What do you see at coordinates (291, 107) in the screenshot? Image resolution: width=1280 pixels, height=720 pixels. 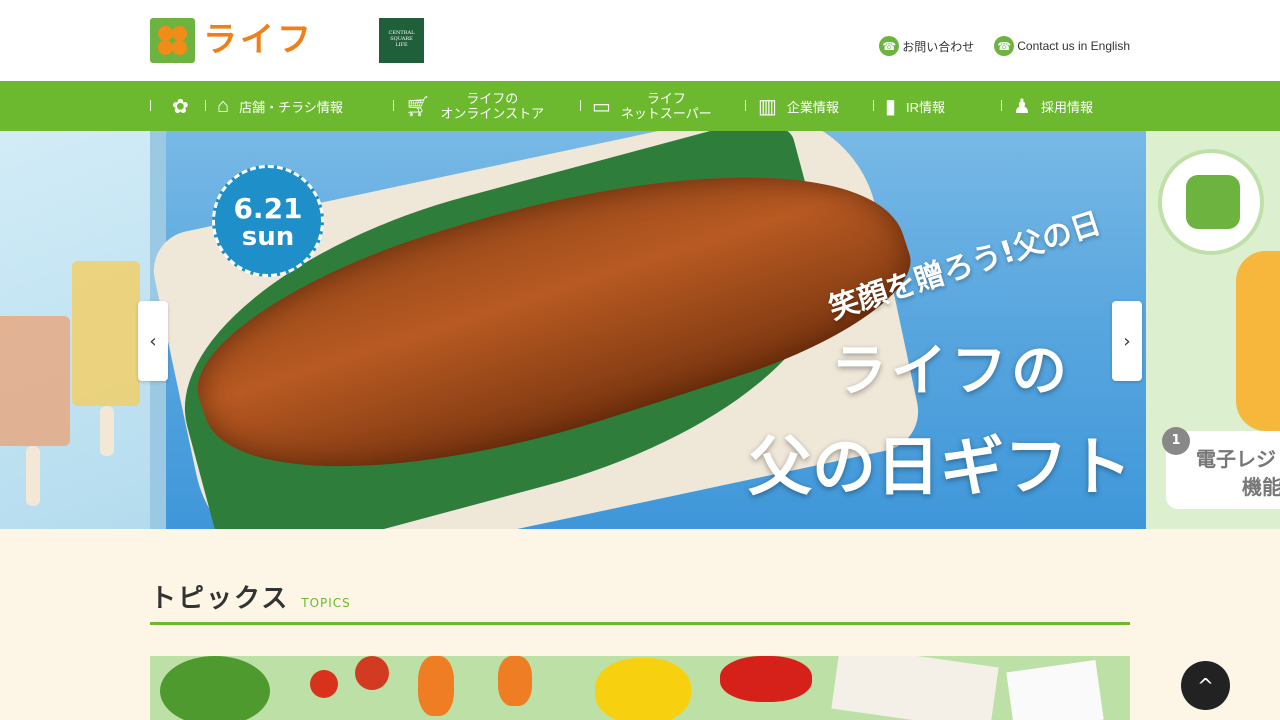 I see `nav-label-stores: 店舗・チラシ情報` at bounding box center [291, 107].